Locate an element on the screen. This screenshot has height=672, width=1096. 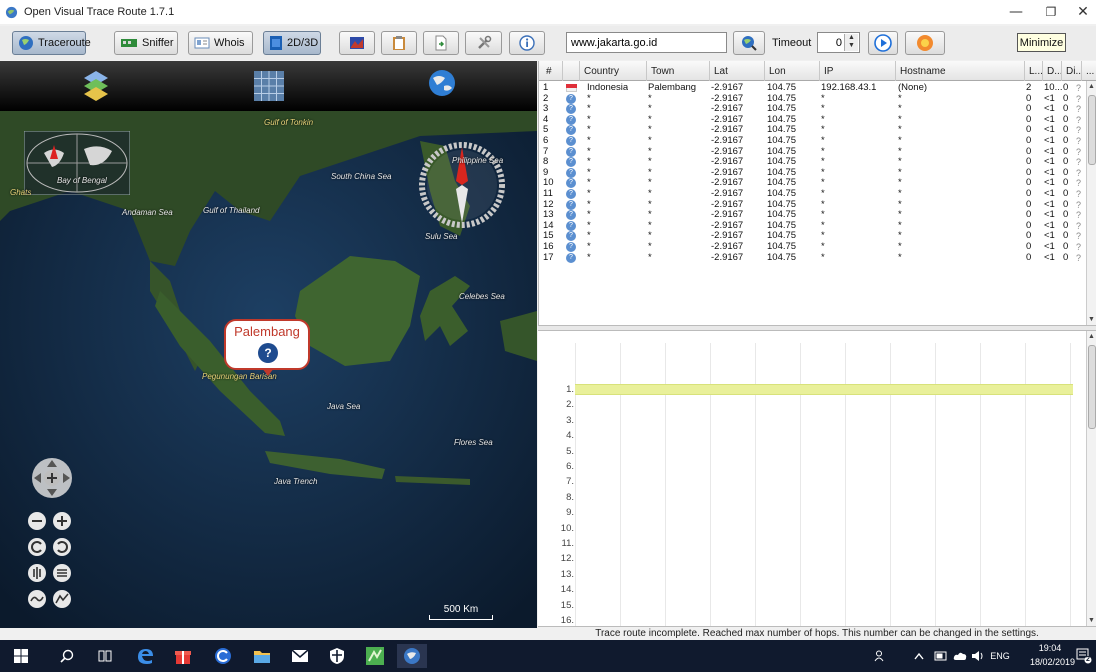
table-row: 8? * * -2.9167 104.75 * * 0 <1 0? is located at coordinates (811, 162).